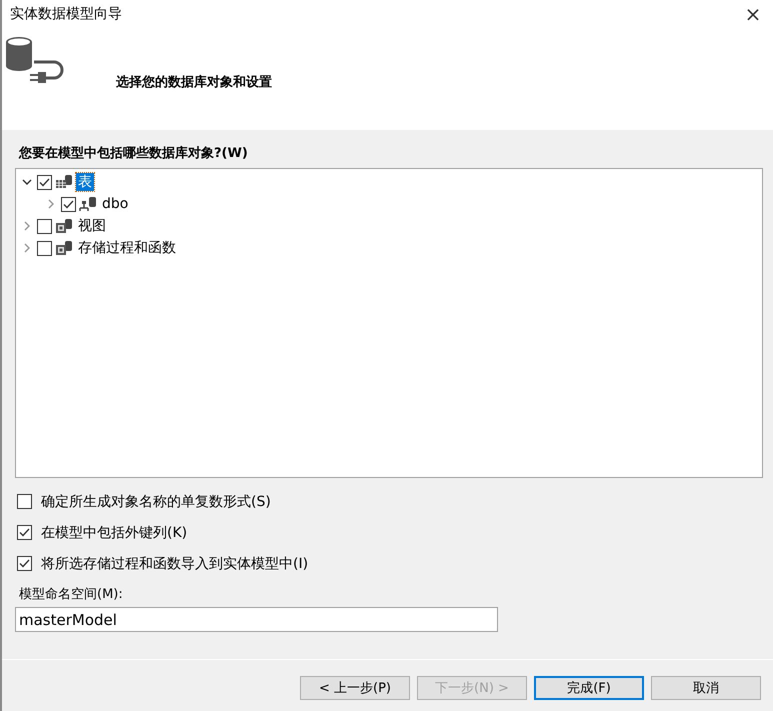 The image size is (773, 711). Describe the element at coordinates (156, 501) in the screenshot. I see `option-label: 确定所生成对象名称的单复数形式(S)` at that location.